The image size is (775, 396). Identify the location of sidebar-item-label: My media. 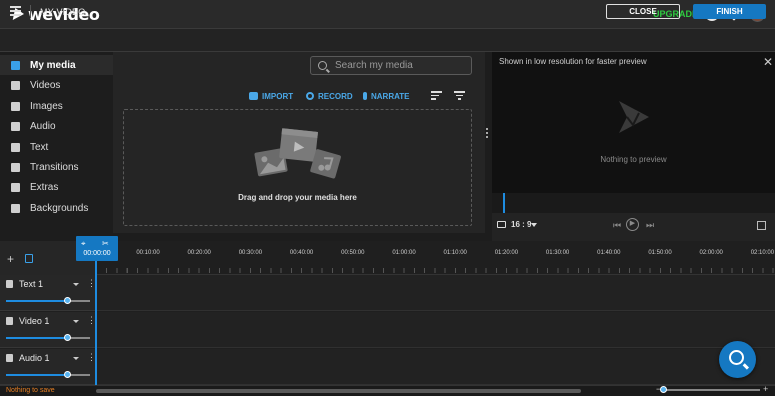
(53, 65).